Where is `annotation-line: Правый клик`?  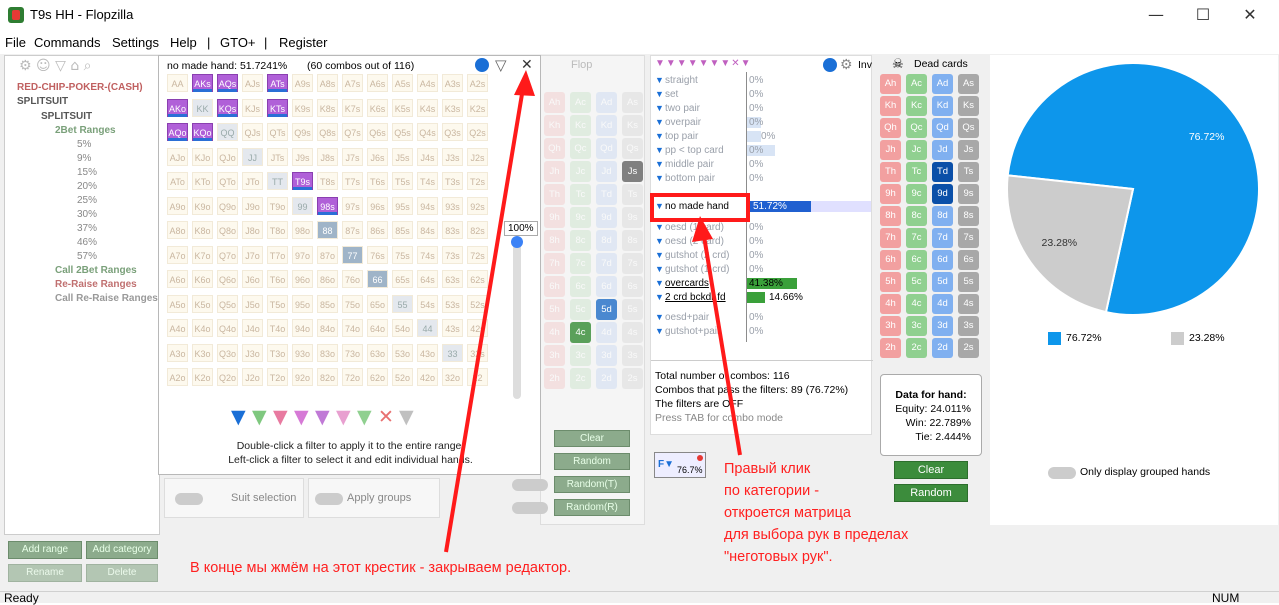
annotation-line: Правый клик is located at coordinates (767, 469).